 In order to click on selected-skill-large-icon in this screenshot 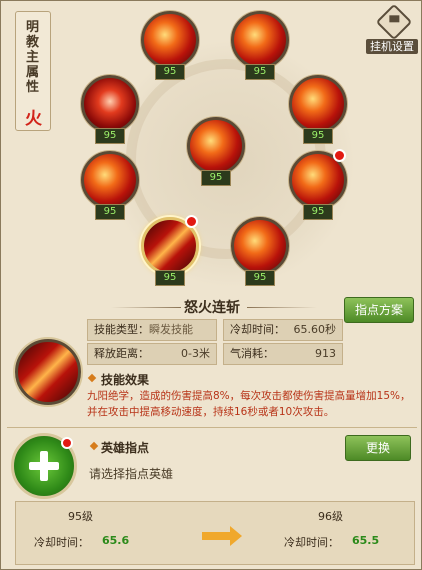, I will do `click(48, 372)`.